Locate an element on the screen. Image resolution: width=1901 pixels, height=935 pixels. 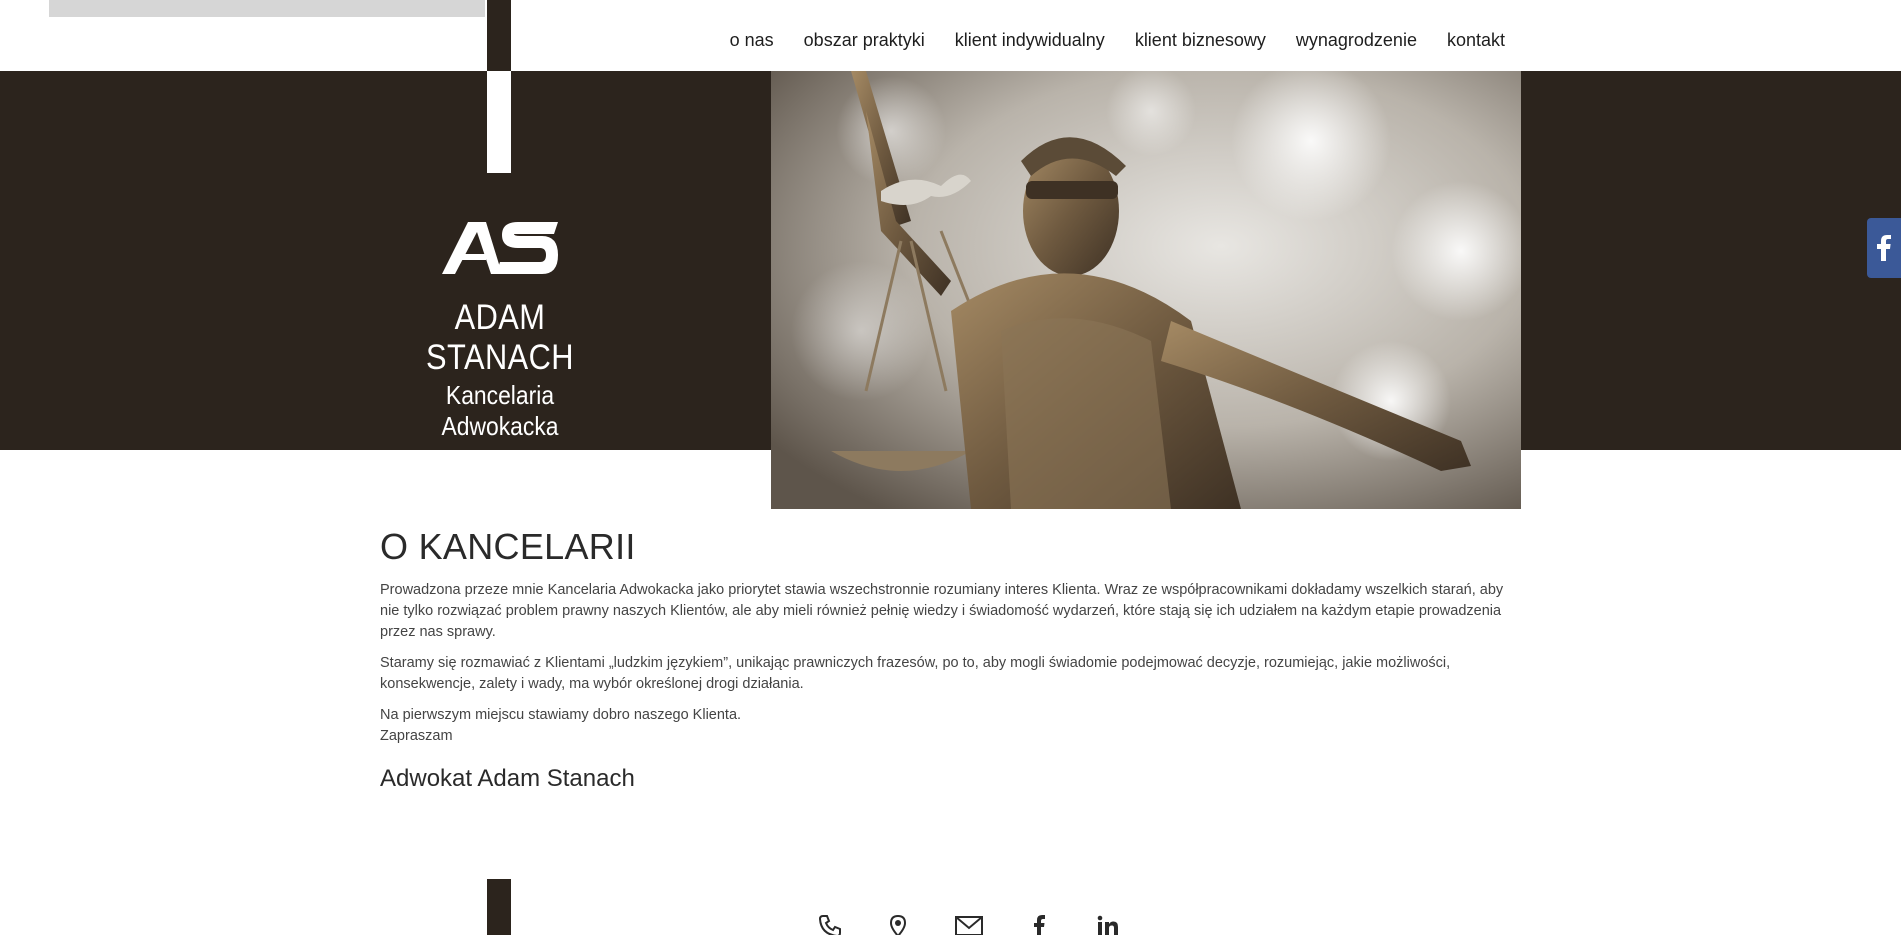
nav-item-kontakt: kontakt is located at coordinates (1476, 40).